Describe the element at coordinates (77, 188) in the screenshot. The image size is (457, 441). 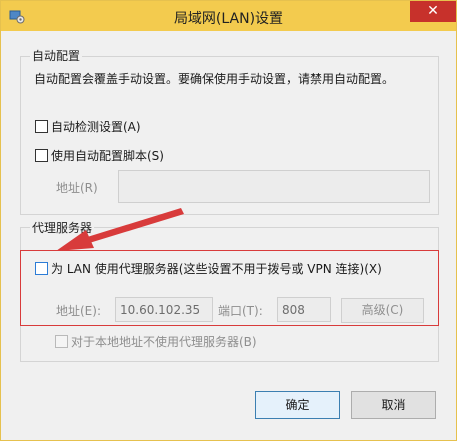
I see `script-address-label: 地址(R)` at that location.